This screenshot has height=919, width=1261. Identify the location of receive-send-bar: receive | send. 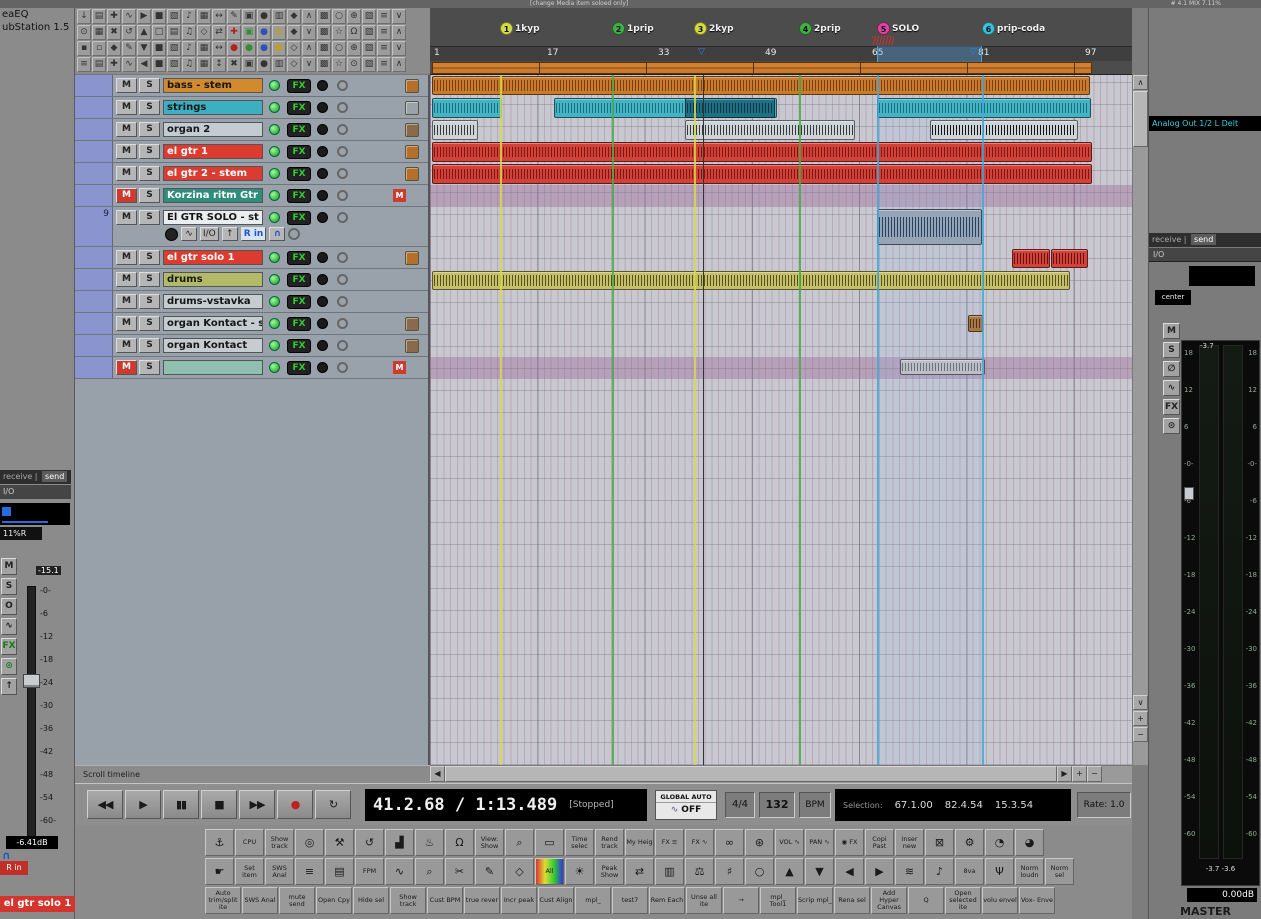
(1205, 240).